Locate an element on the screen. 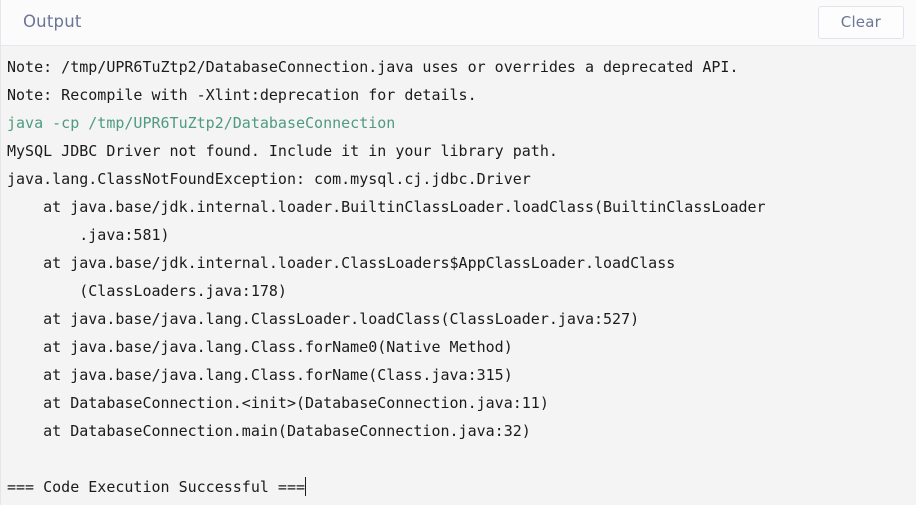 This screenshot has height=505, width=916. text-cursor is located at coordinates (306, 486).